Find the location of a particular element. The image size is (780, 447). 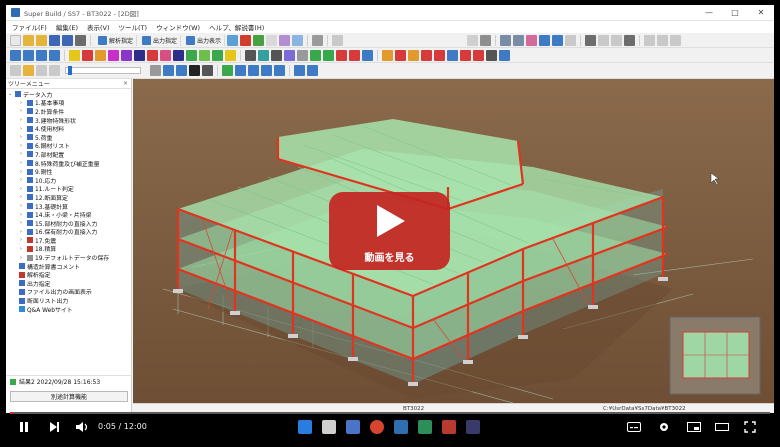

menu-window: ウィンドウ(W) is located at coordinates (178, 27).